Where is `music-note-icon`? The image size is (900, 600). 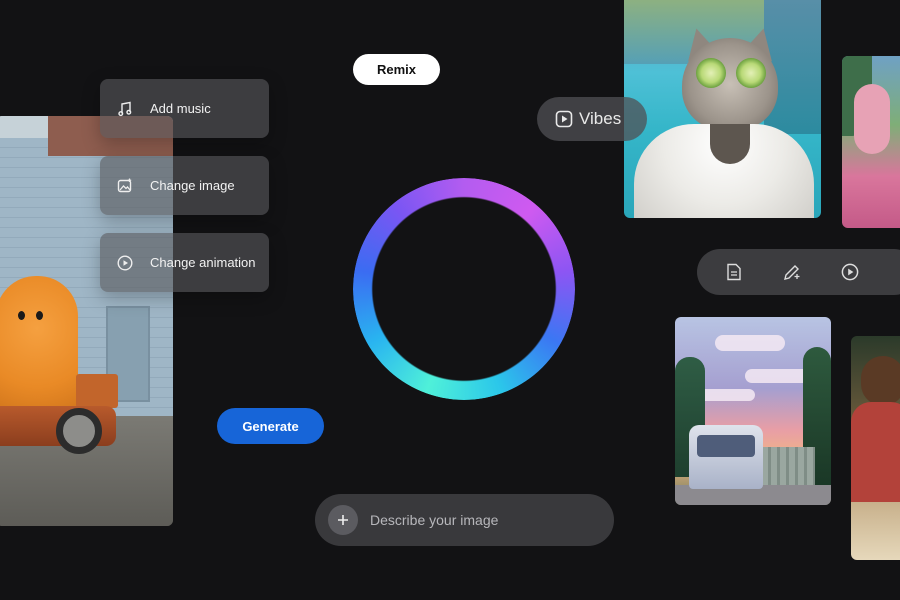 music-note-icon is located at coordinates (125, 109).